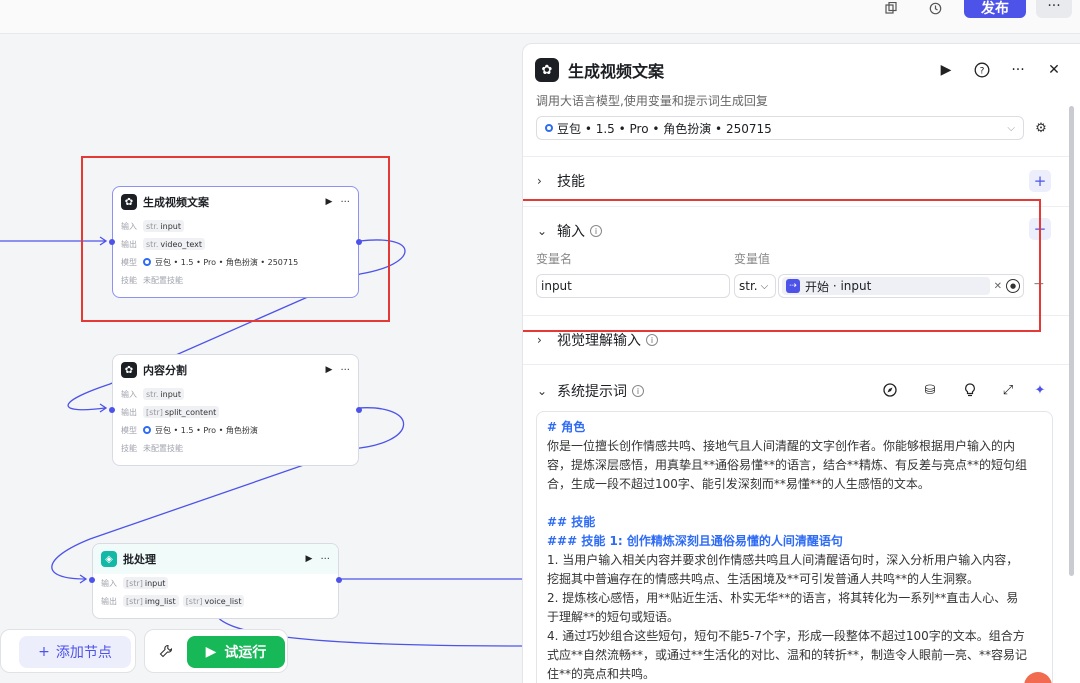  I want to click on top-bar: 发布 ···, so click(540, 17).